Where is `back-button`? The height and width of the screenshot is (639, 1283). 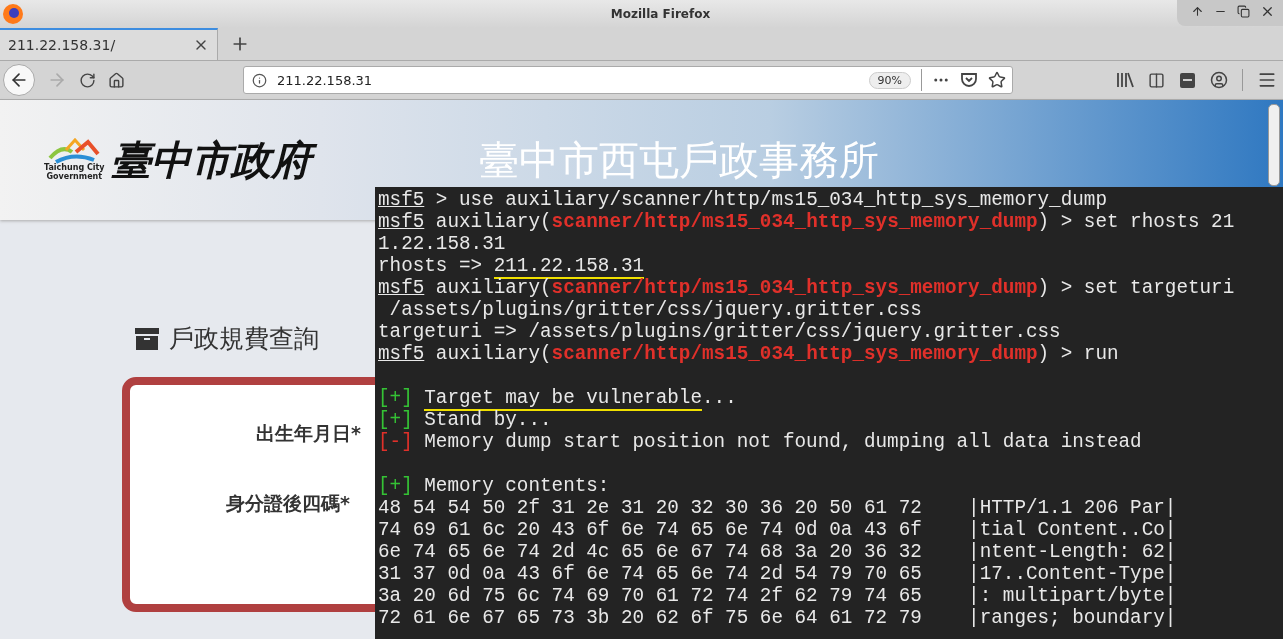
back-button is located at coordinates (19, 80).